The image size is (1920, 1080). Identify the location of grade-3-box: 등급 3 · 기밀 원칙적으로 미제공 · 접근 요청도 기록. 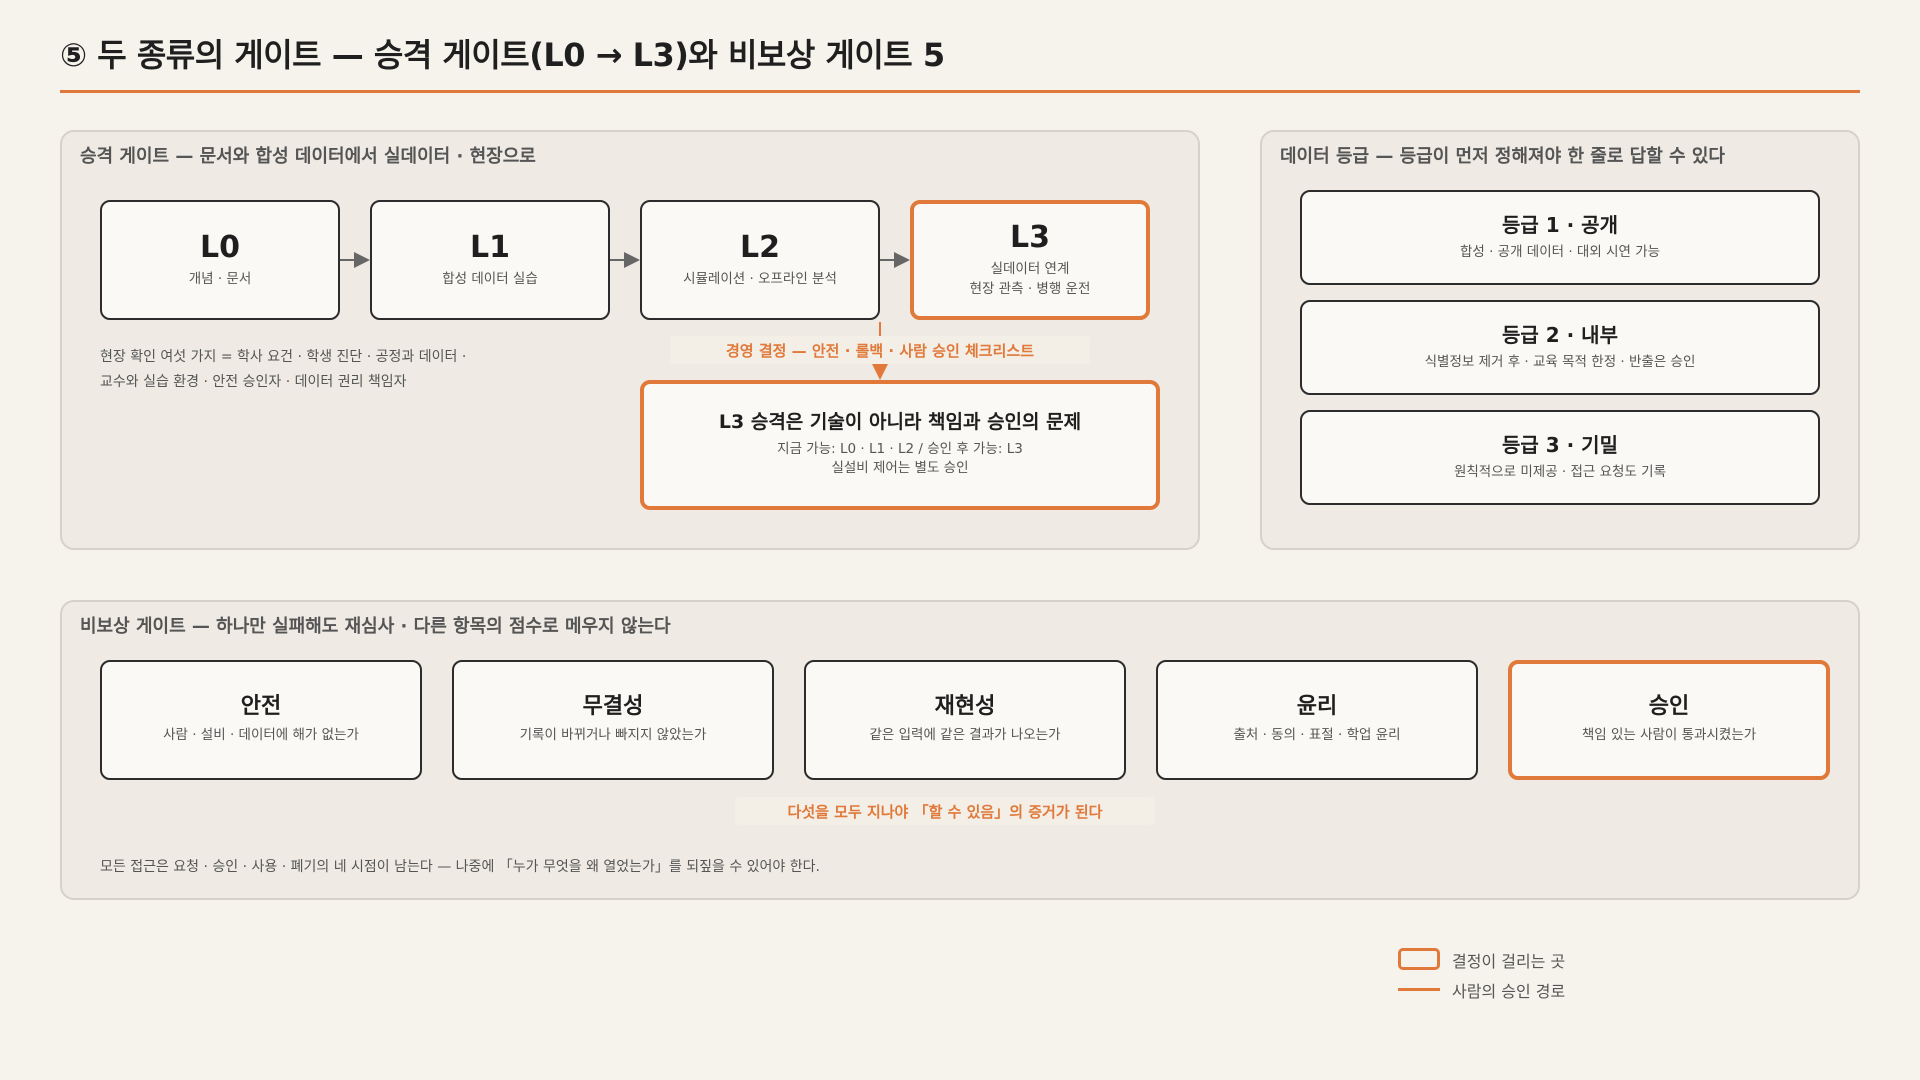
(1560, 457).